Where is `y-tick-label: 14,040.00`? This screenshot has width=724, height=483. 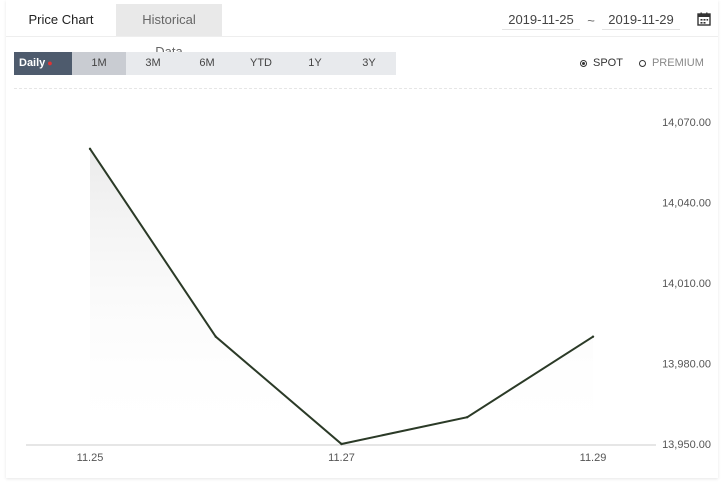
y-tick-label: 14,040.00 is located at coordinates (686, 204).